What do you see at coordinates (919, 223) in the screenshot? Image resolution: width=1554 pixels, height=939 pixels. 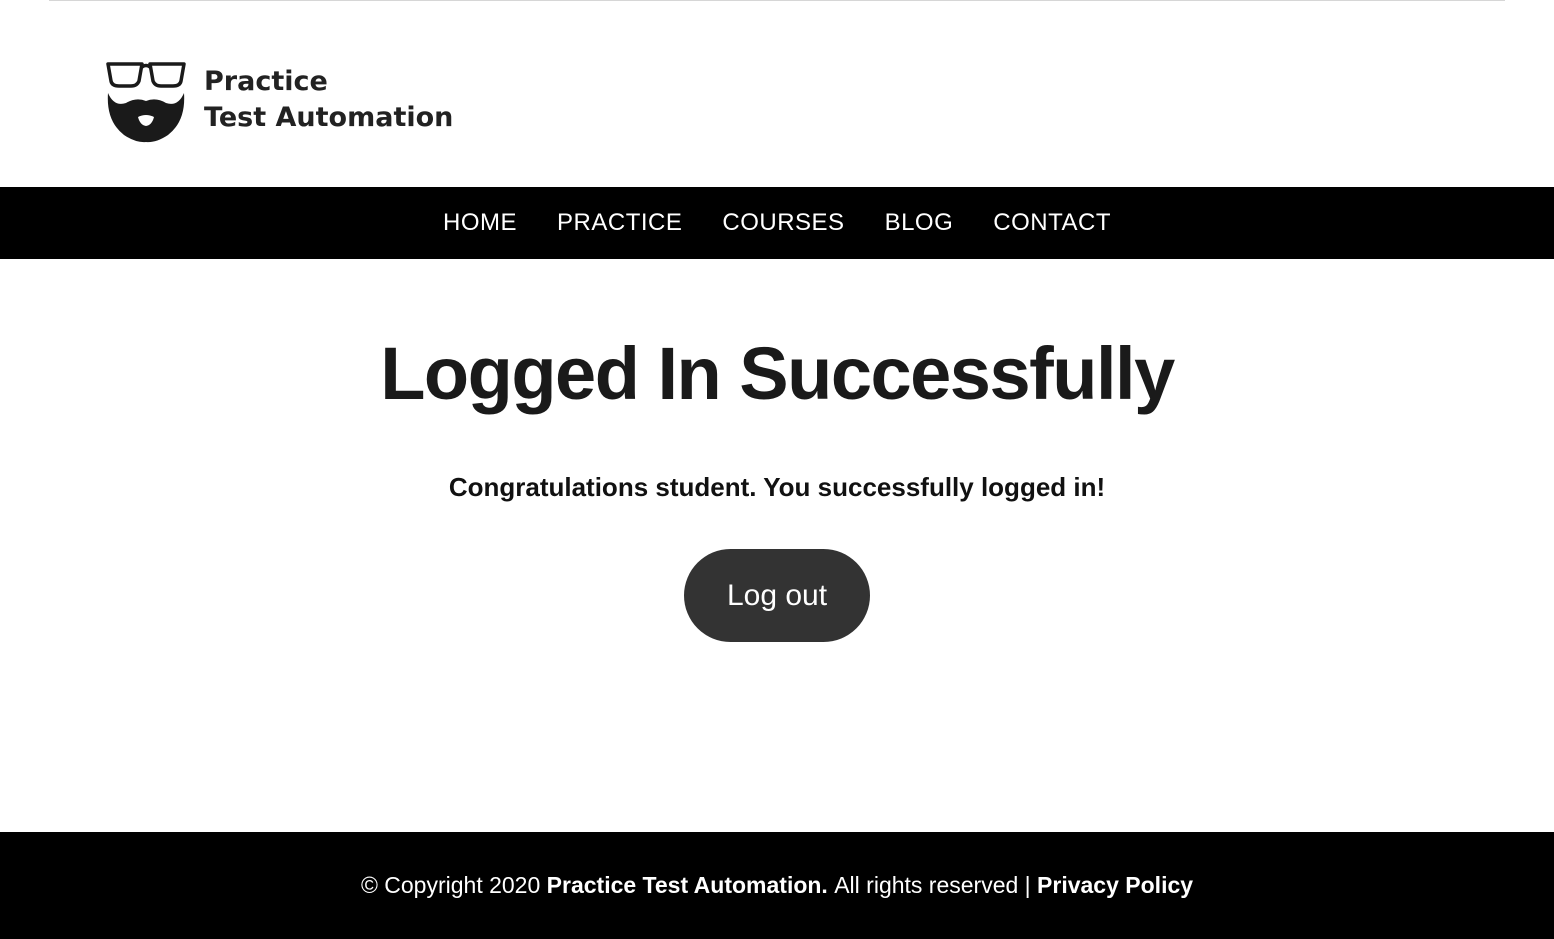 I see `nav-item-blog: BLOG` at bounding box center [919, 223].